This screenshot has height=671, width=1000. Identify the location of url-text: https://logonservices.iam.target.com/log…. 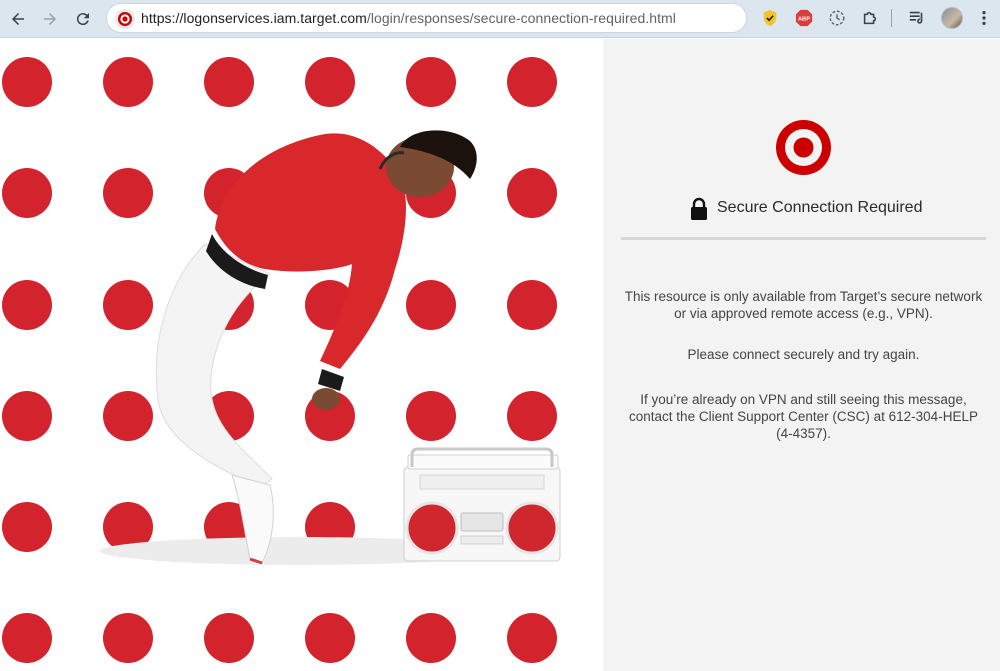
(408, 18).